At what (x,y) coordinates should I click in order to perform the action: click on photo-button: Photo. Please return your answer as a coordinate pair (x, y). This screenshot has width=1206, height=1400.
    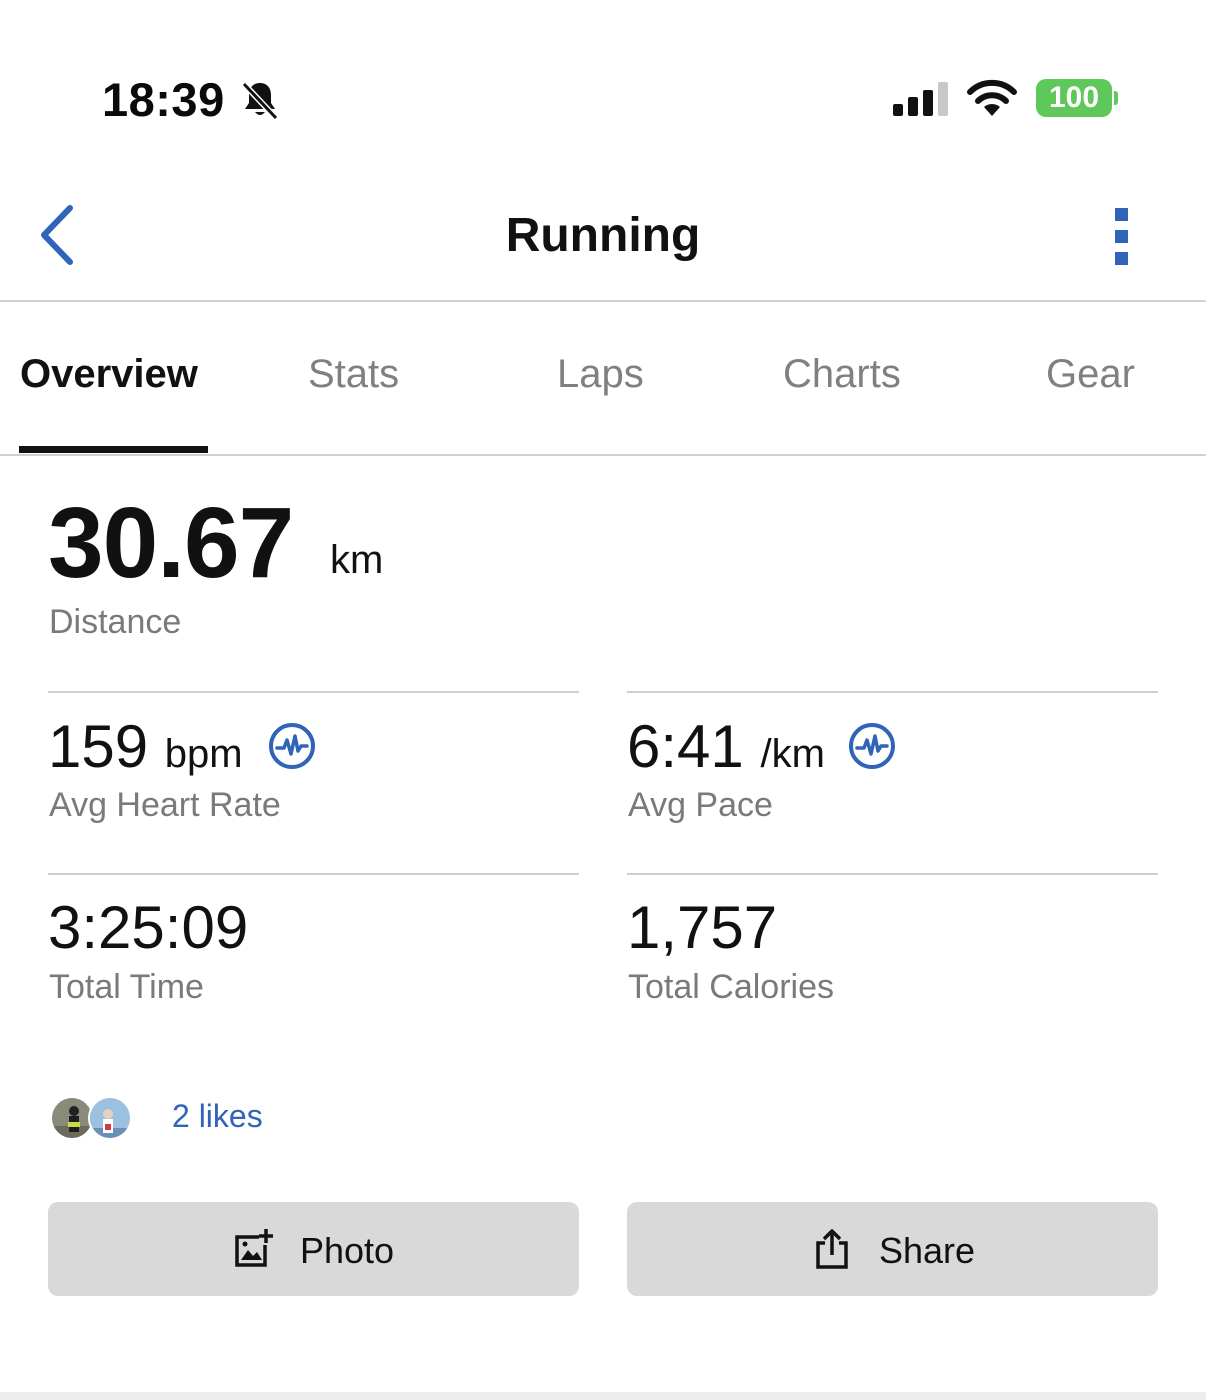
    Looking at the image, I should click on (313, 1249).